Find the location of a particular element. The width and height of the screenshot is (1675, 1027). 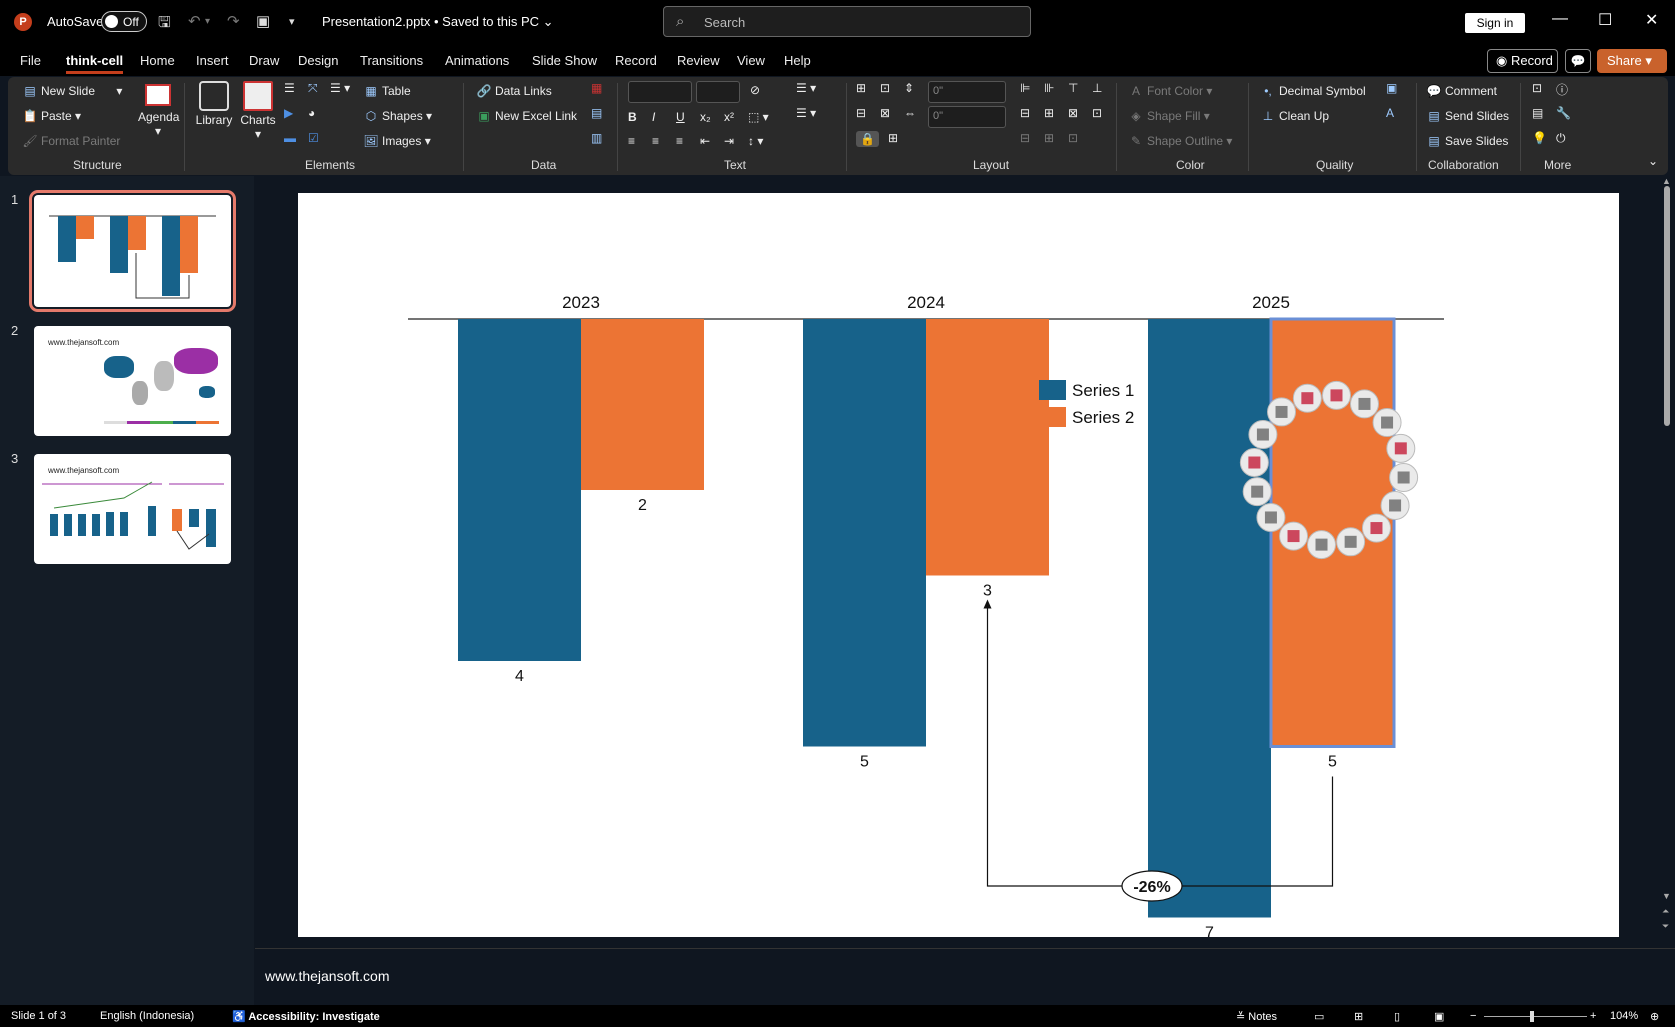

save-icon: 🖫 is located at coordinates (164, 24).